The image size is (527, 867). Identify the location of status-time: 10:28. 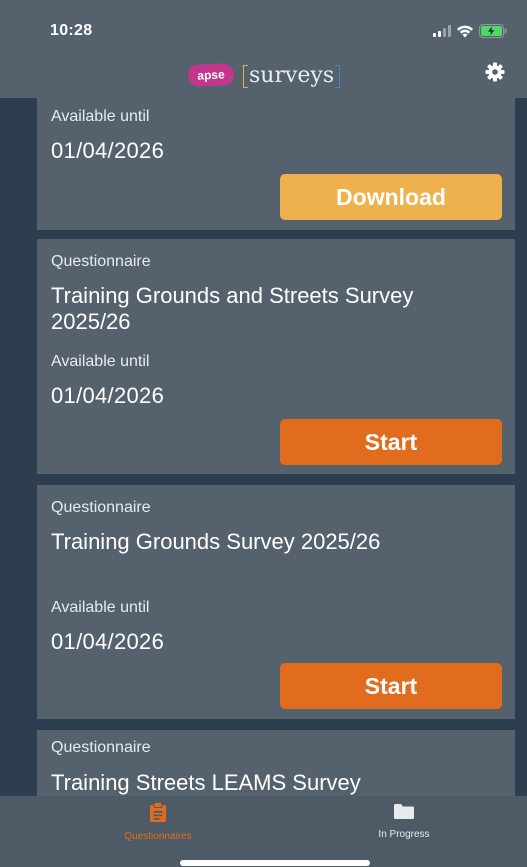
(71, 30).